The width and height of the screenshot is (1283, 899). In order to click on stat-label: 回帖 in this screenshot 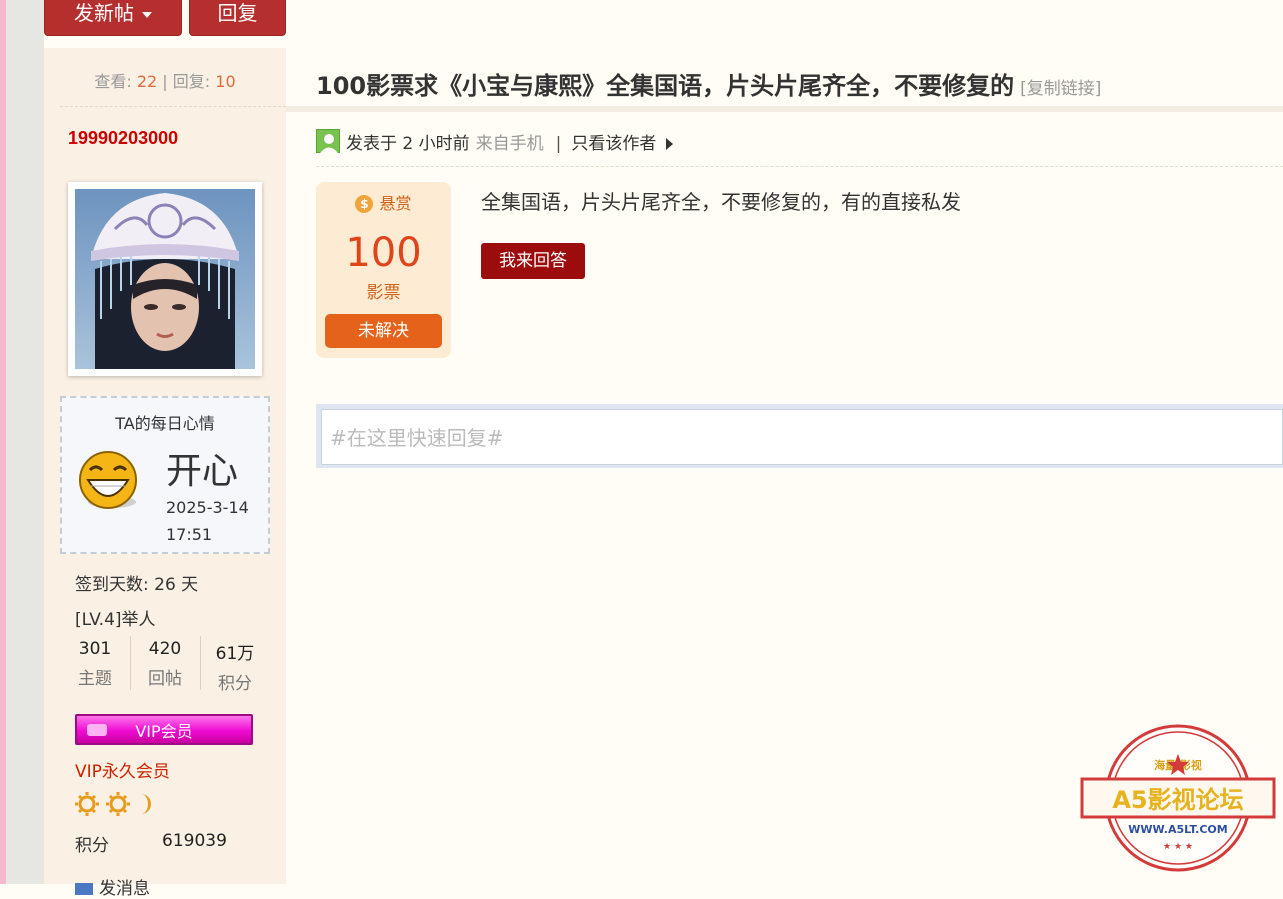, I will do `click(165, 679)`.